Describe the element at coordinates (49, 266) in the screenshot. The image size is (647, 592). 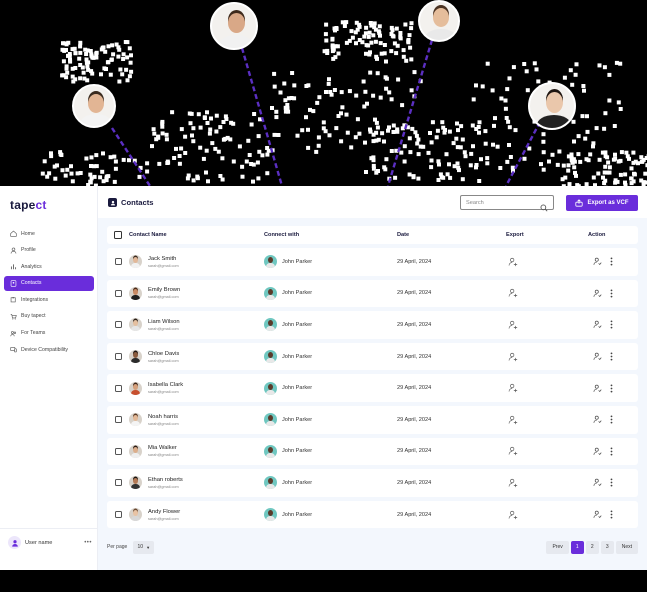
I see `sidebar-item-analytics: Analytics` at that location.